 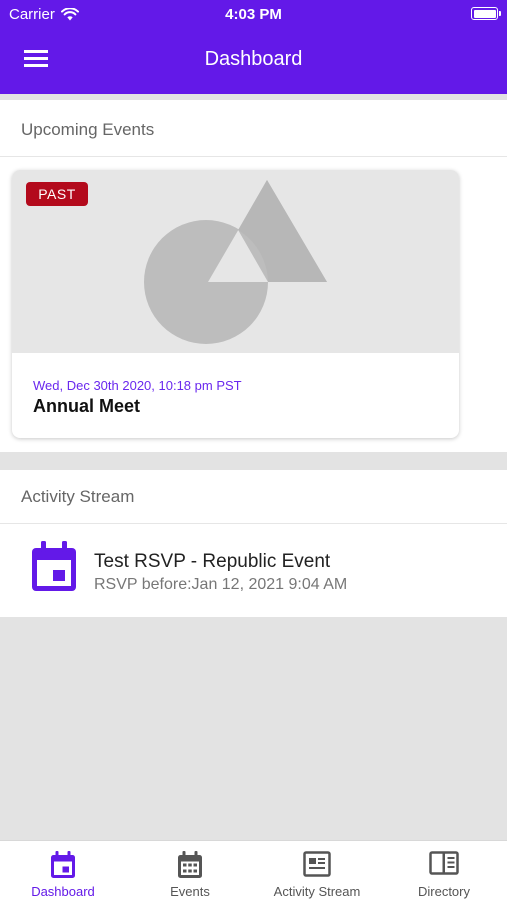 I want to click on activity-title: Test RSVP - Republic Event, so click(x=212, y=561).